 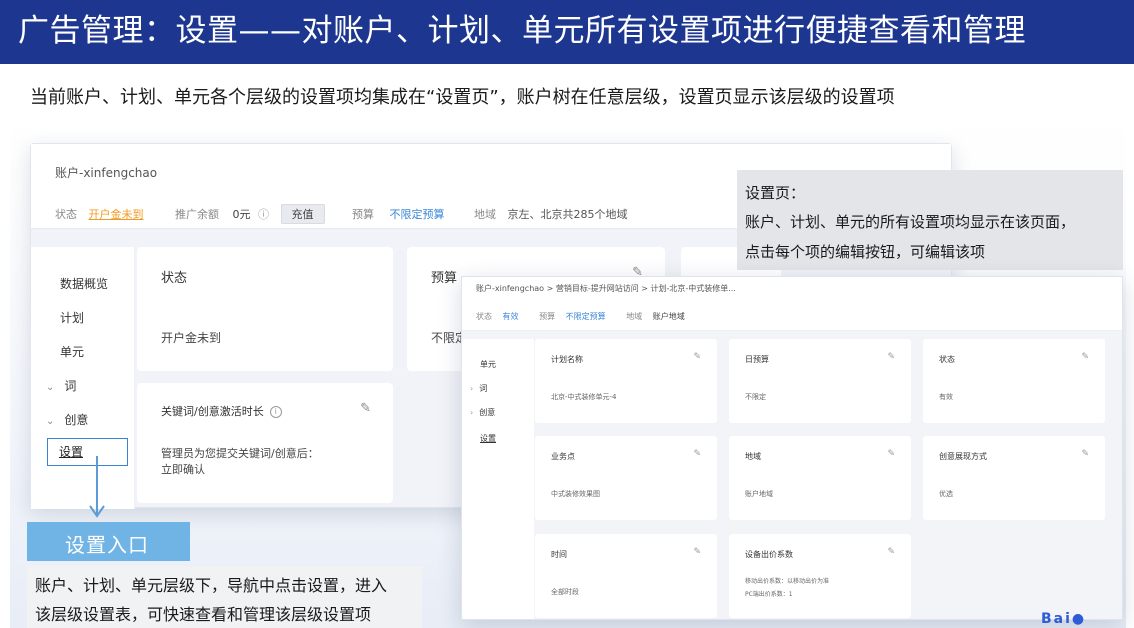 I want to click on setting-card-creative-display: 创意展现方式 ✎ 优选, so click(x=1014, y=478).